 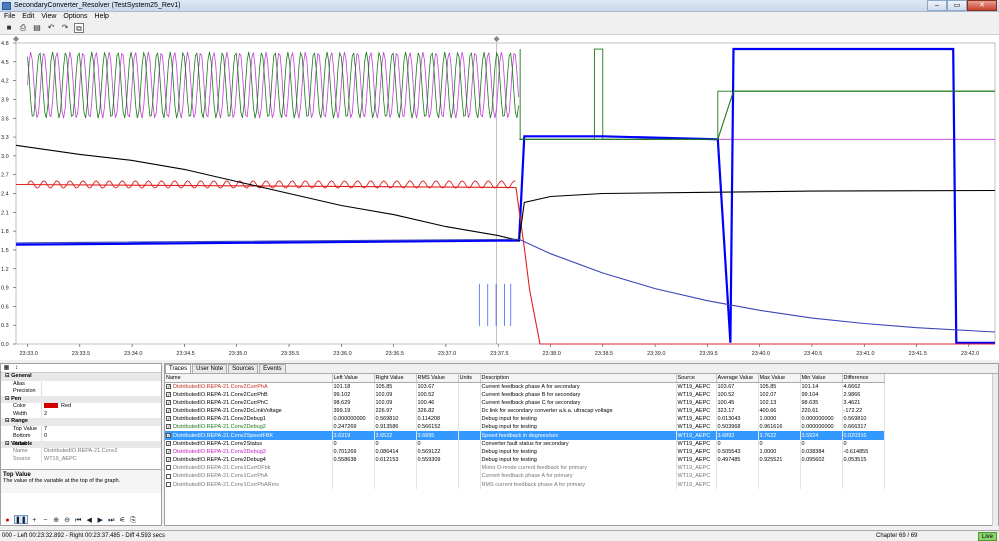 I want to click on prop-category: ⊟ Variable, so click(x=81, y=444).